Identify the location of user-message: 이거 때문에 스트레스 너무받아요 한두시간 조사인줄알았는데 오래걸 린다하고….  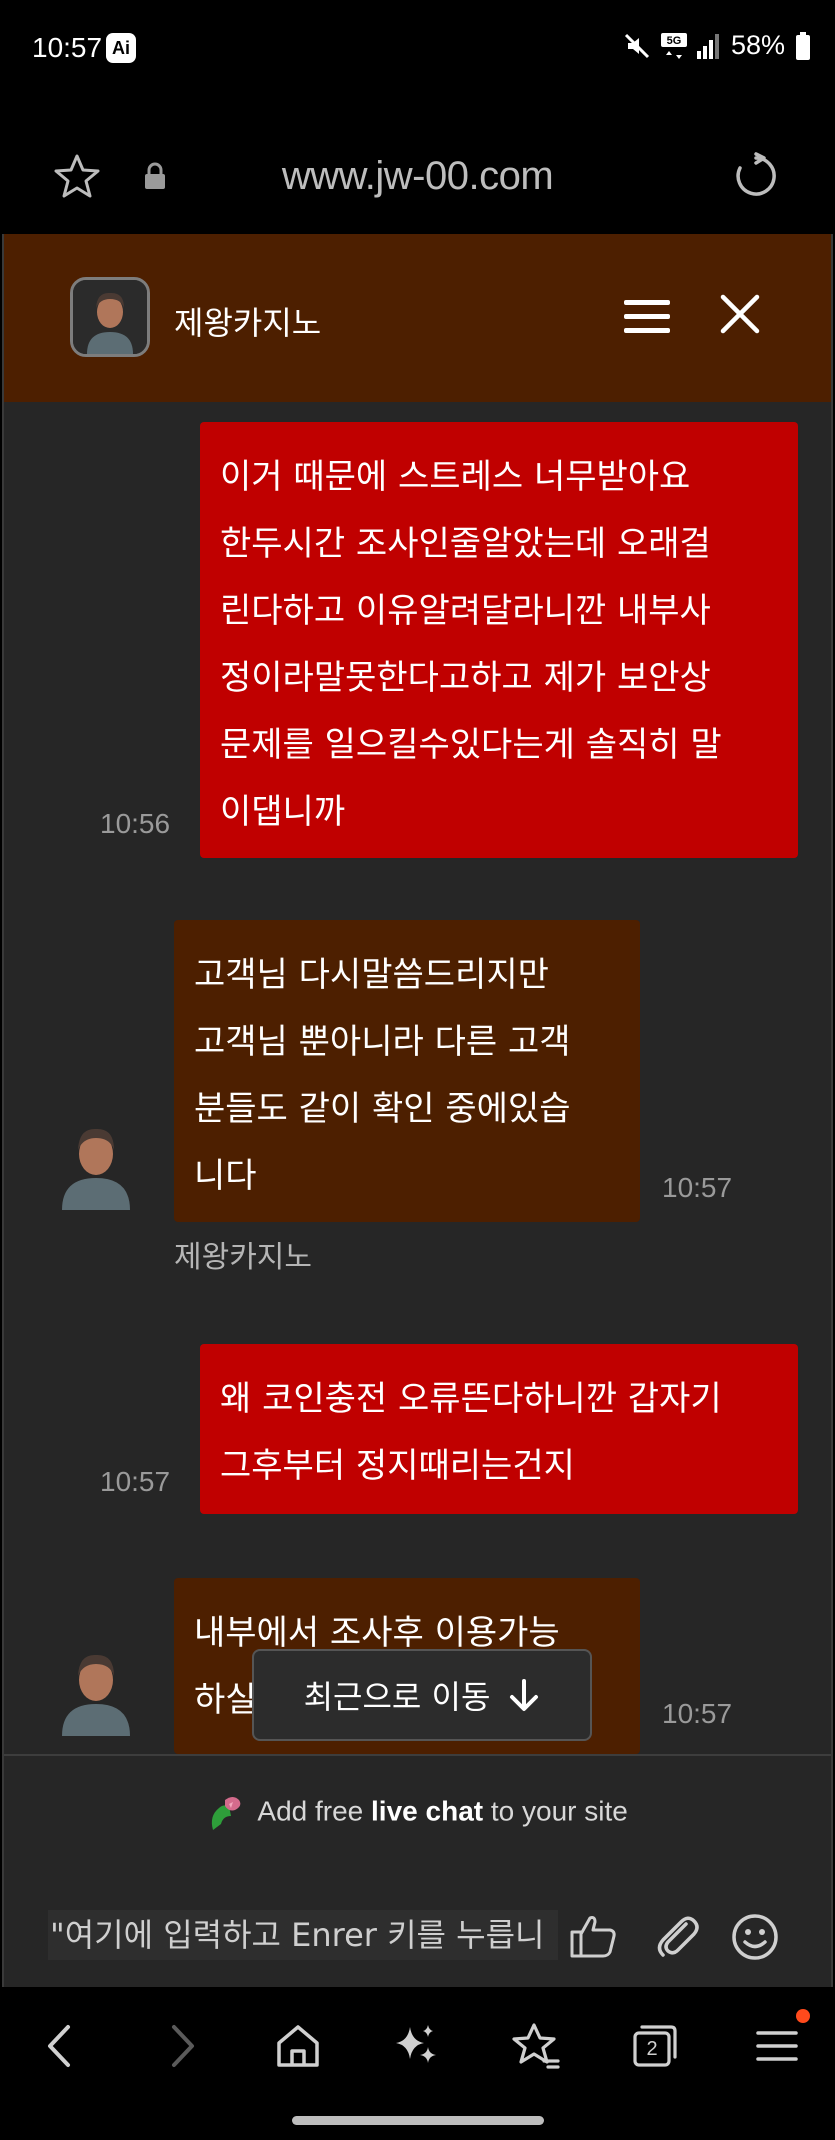
(499, 640).